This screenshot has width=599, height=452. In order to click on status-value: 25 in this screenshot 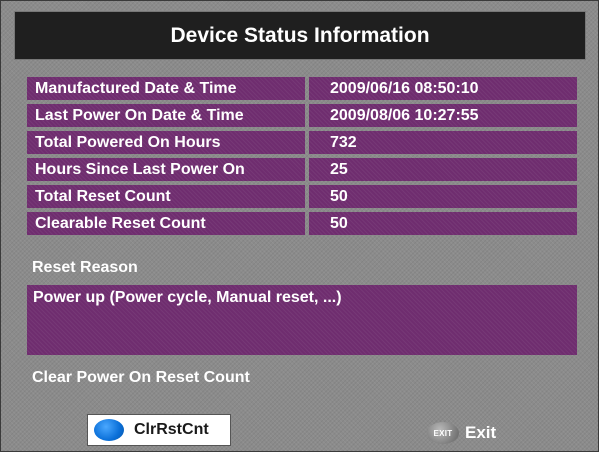, I will do `click(443, 169)`.